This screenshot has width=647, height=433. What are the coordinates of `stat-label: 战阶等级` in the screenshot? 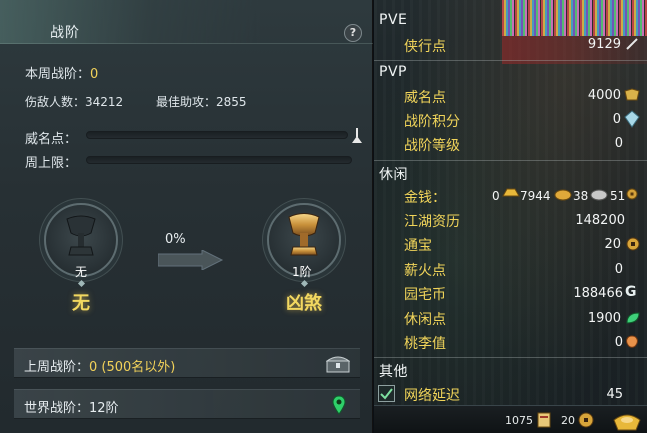 It's located at (432, 146).